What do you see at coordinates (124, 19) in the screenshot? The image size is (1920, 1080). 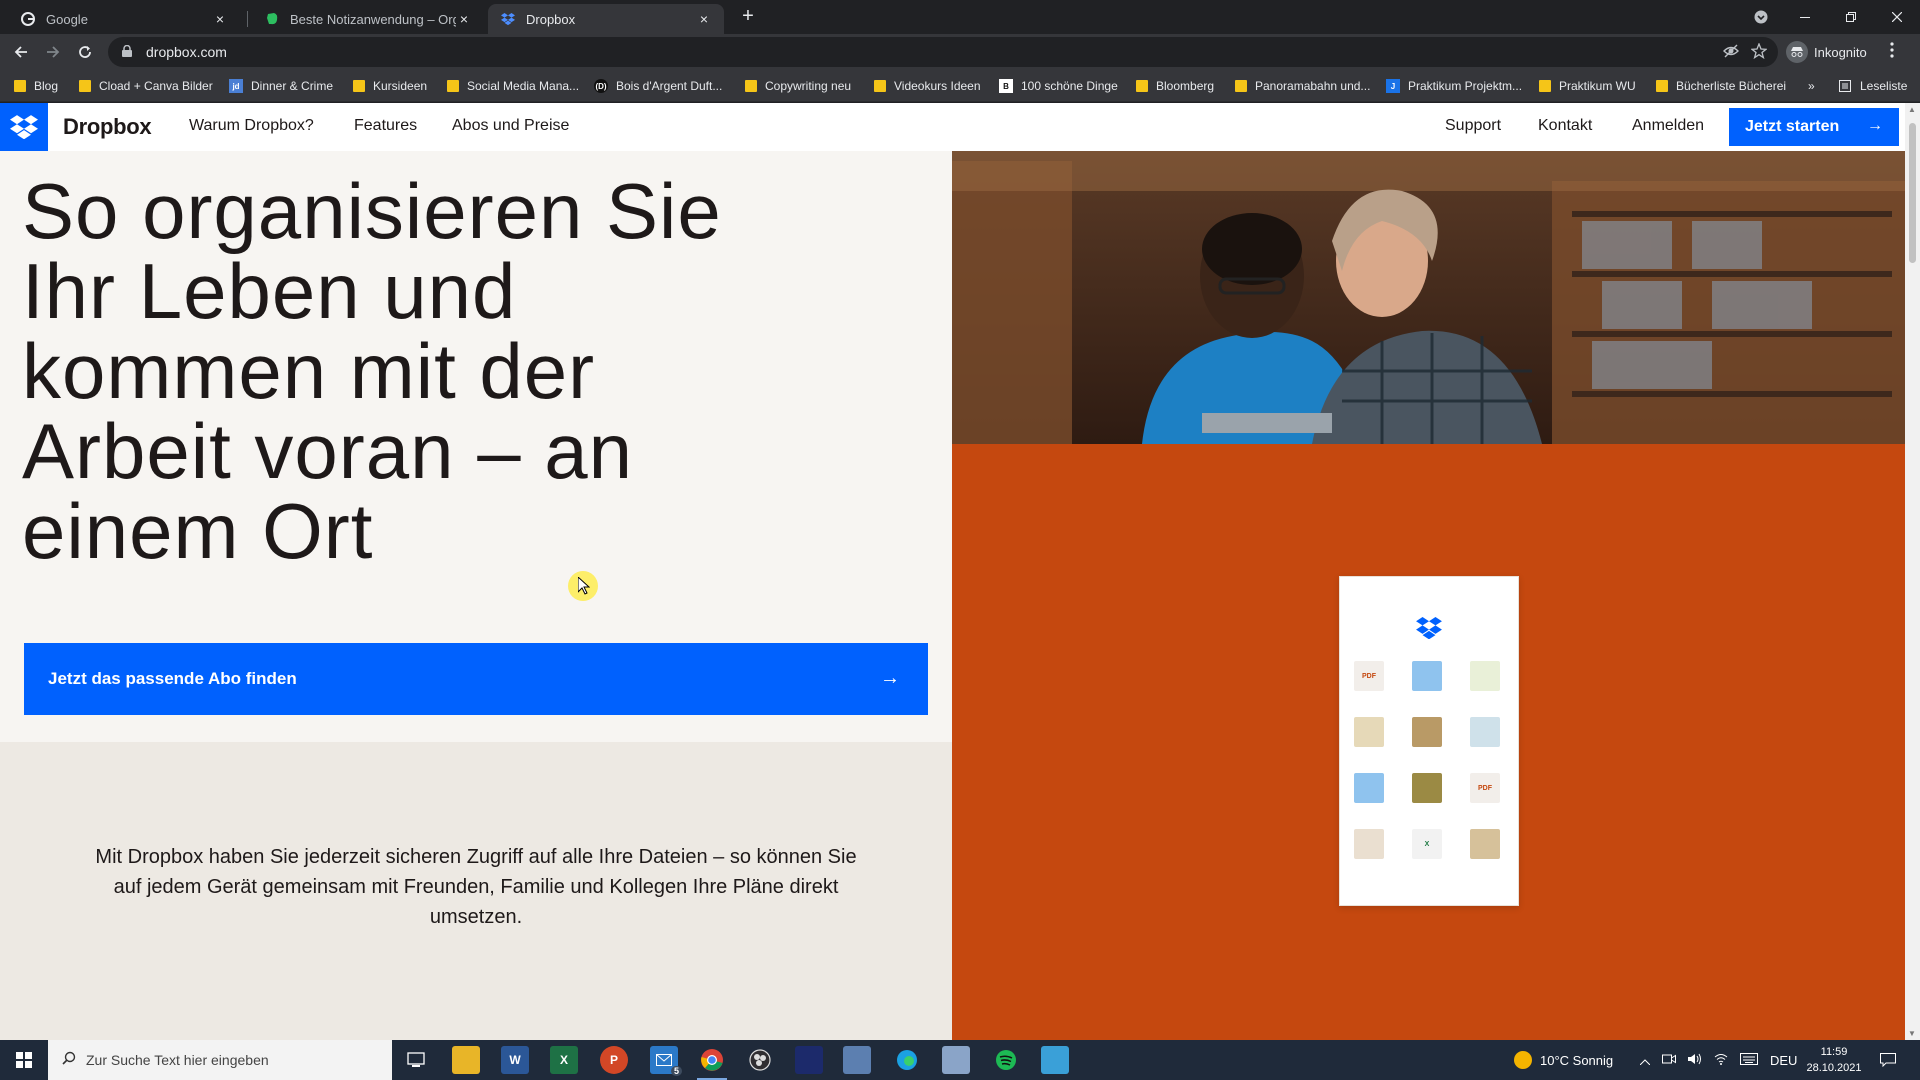 I see `tab-google: Google ×` at bounding box center [124, 19].